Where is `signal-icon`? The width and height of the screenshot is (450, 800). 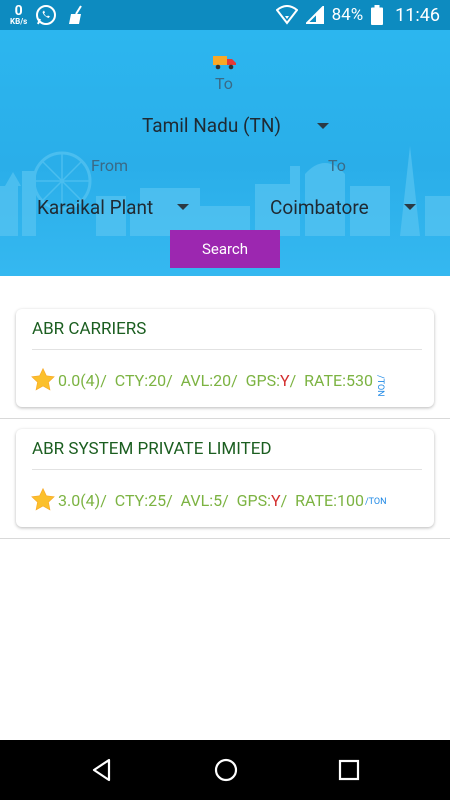 signal-icon is located at coordinates (286, 15).